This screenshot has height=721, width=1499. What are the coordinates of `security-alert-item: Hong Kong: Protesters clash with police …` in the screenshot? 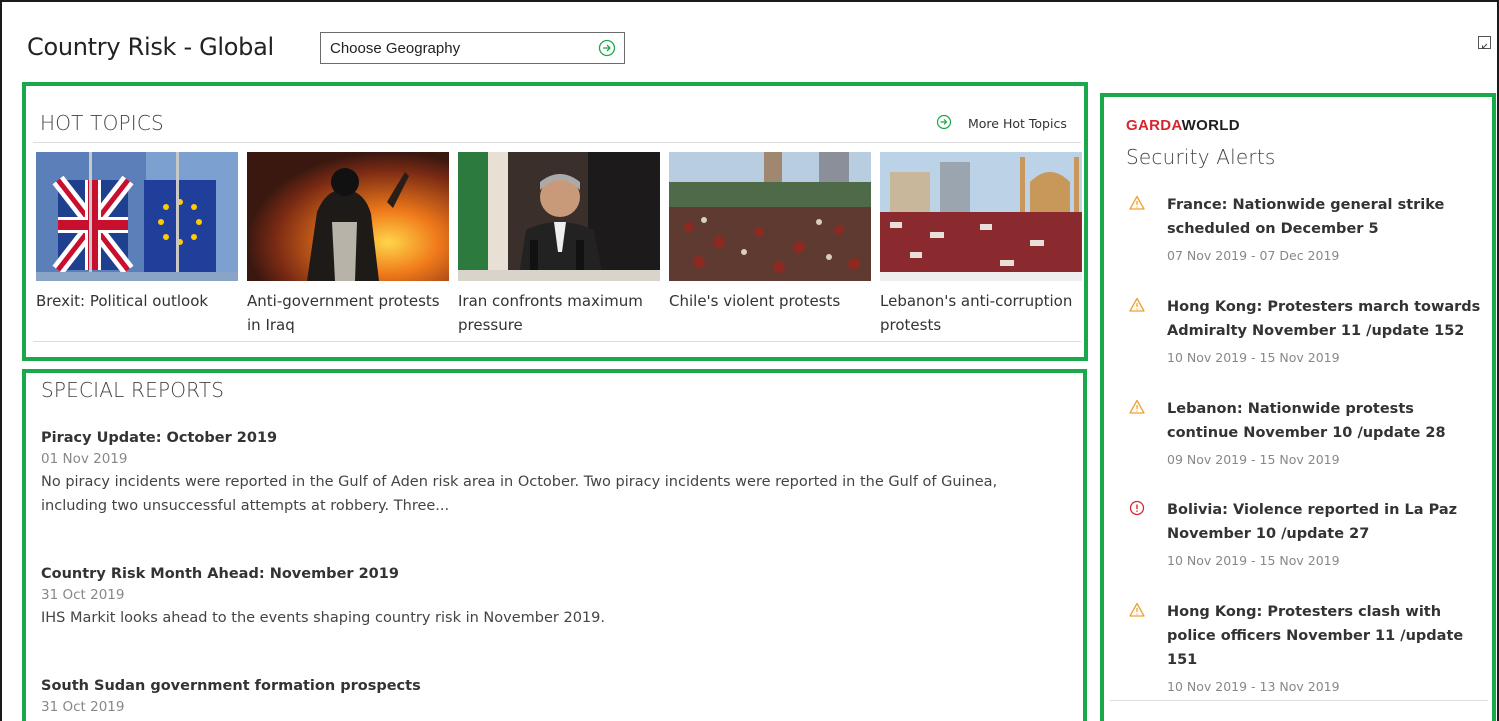 It's located at (1303, 647).